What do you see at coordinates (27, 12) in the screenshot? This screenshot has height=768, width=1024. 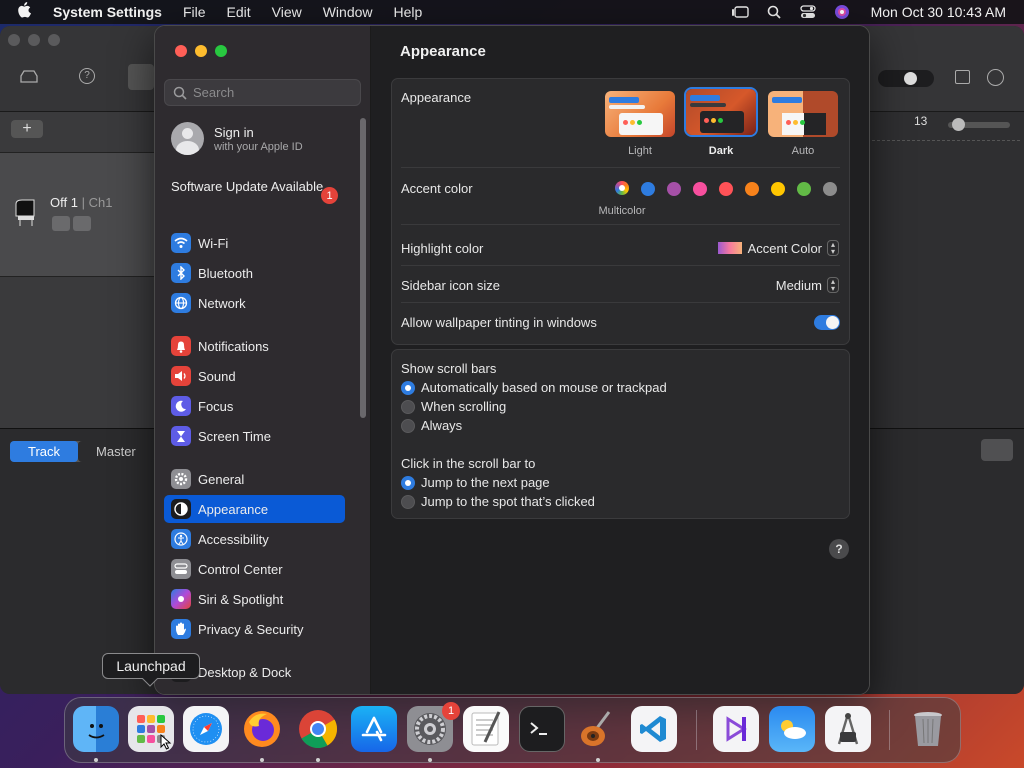 I see `apple-menu-icon` at bounding box center [27, 12].